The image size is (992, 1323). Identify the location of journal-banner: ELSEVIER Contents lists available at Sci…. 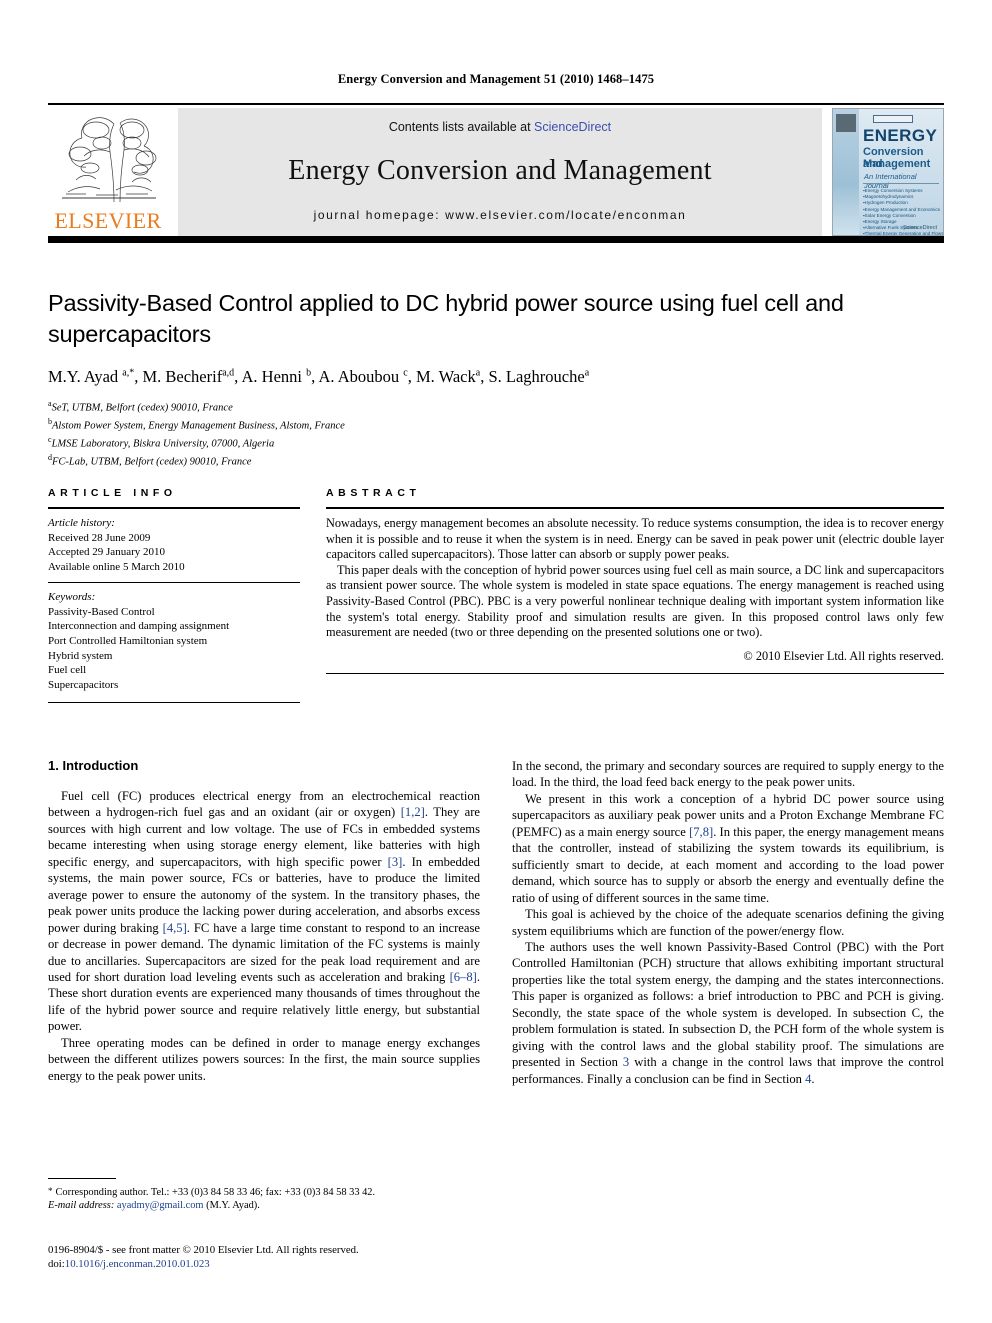
(496, 173).